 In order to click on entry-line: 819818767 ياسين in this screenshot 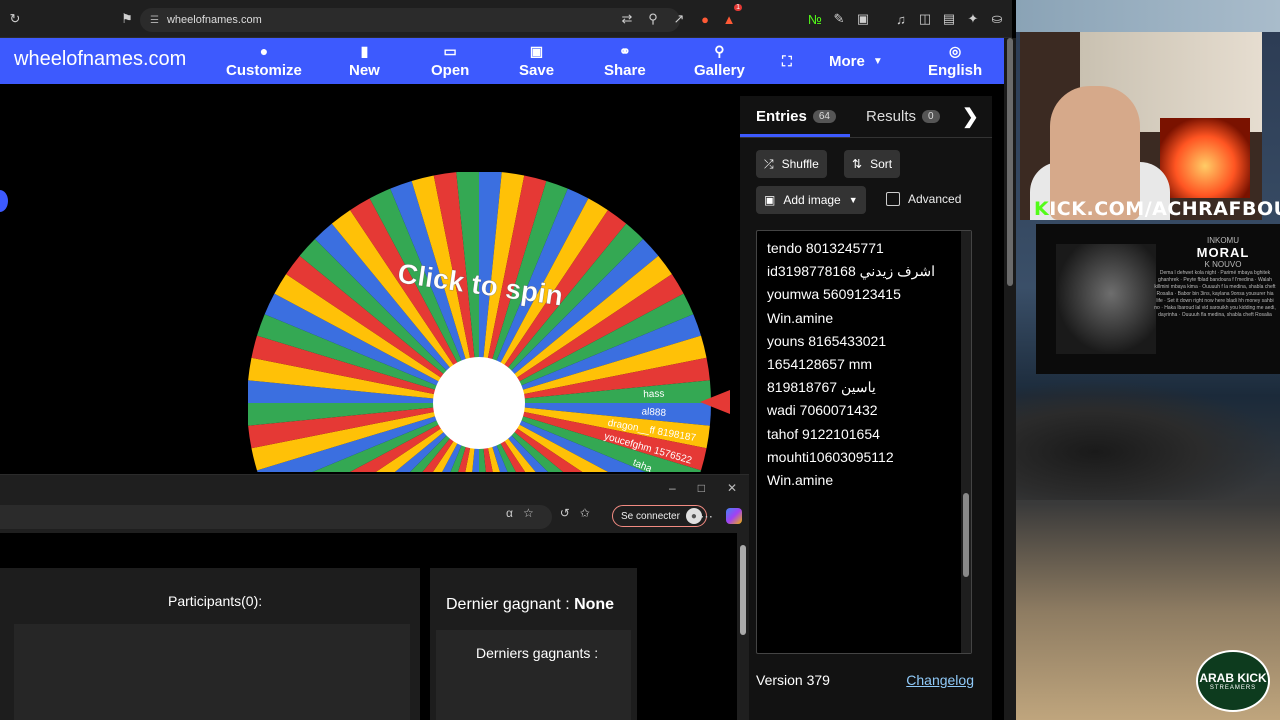, I will do `click(864, 387)`.